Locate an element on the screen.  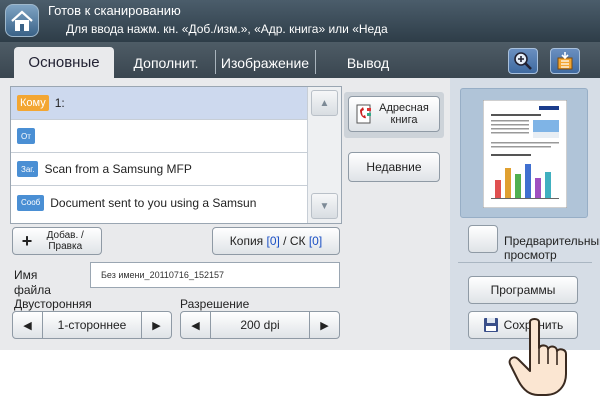
bcc-label: / СК is located at coordinates (294, 241).